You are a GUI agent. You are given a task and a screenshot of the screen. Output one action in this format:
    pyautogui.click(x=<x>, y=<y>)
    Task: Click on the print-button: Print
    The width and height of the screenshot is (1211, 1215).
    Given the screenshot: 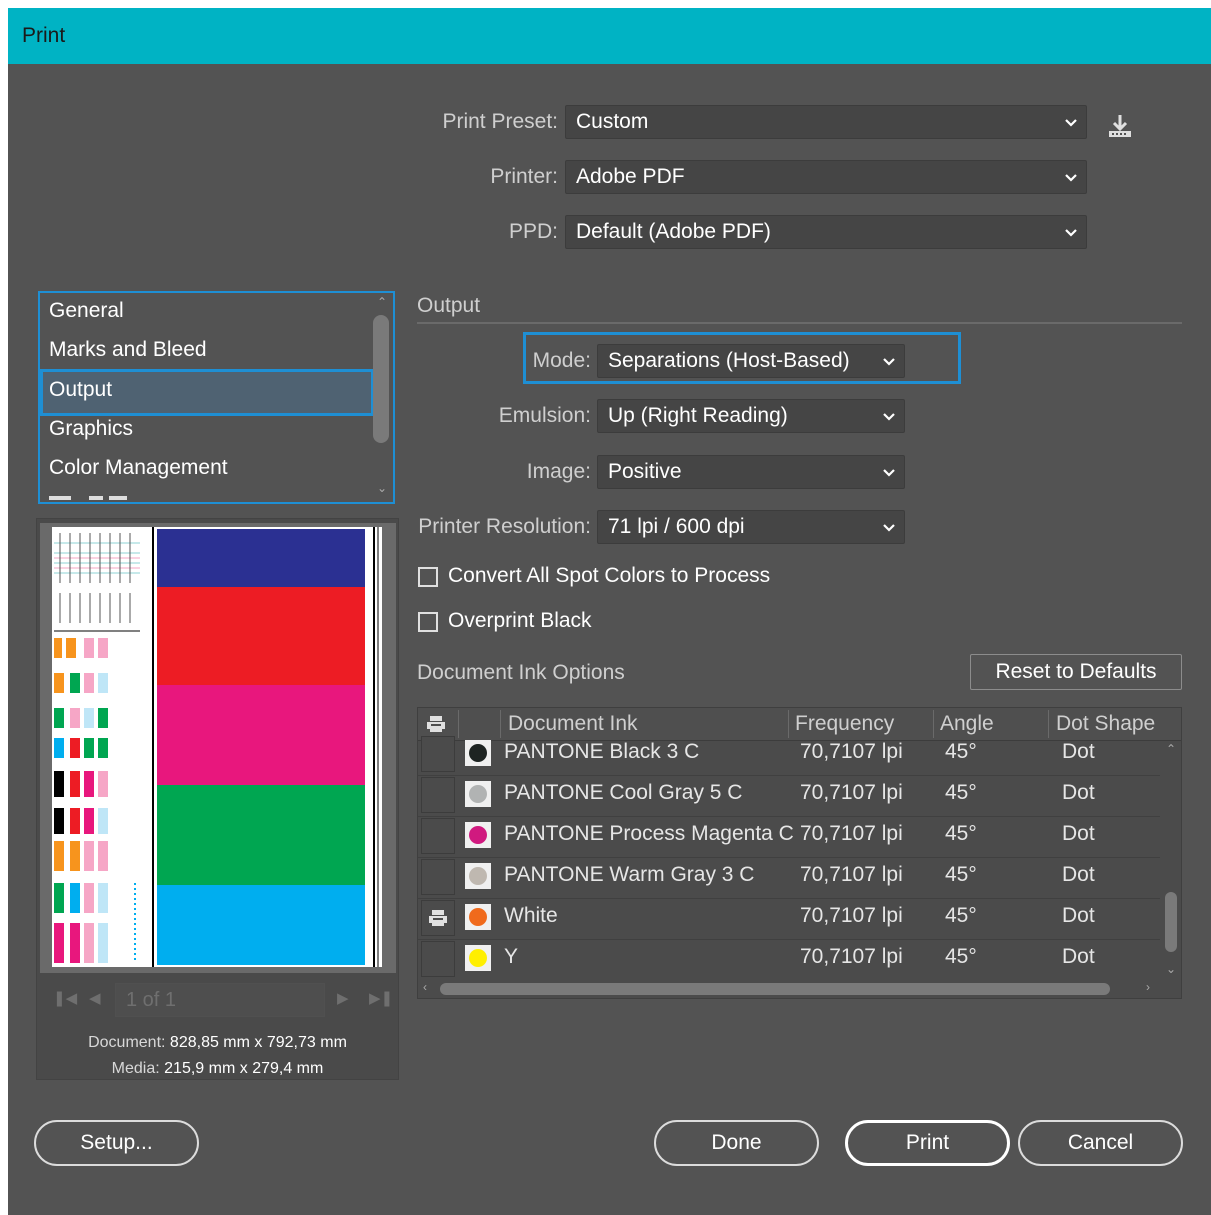 What is the action you would take?
    pyautogui.click(x=927, y=1143)
    